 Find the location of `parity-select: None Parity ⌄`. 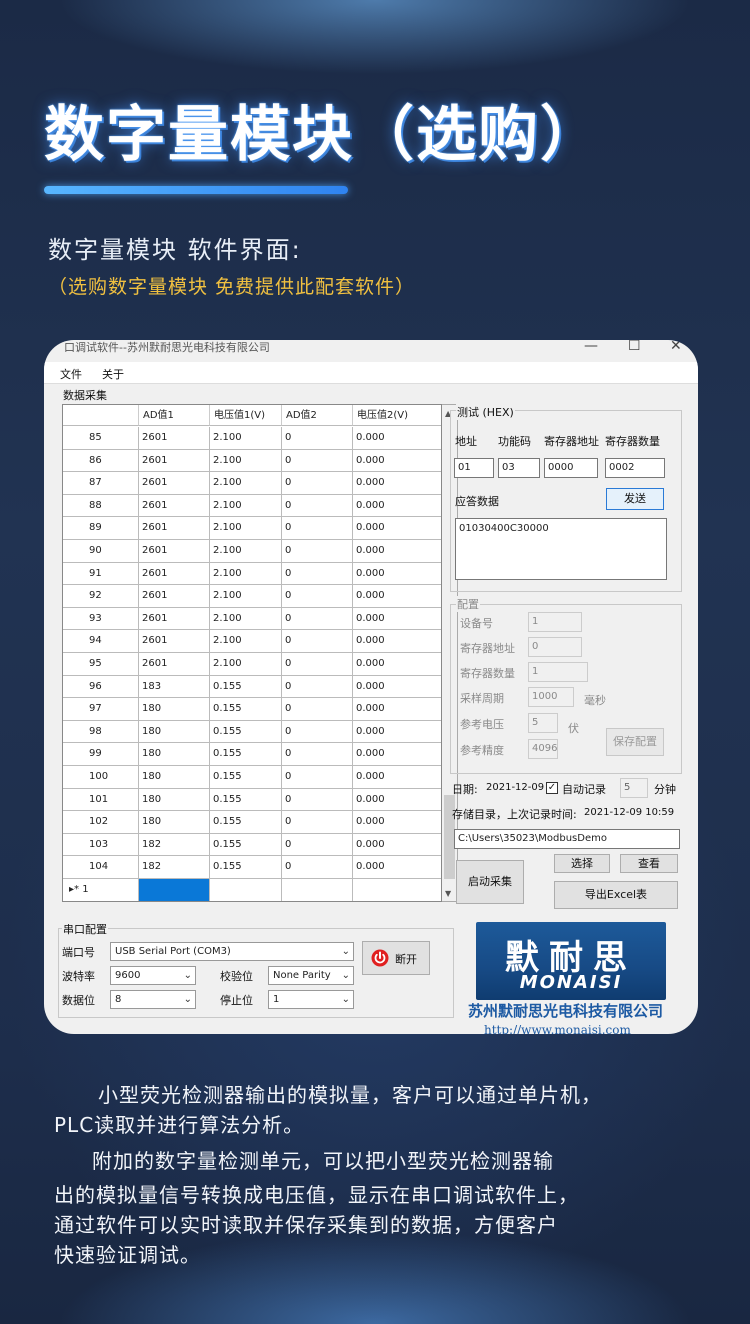

parity-select: None Parity ⌄ is located at coordinates (311, 975).